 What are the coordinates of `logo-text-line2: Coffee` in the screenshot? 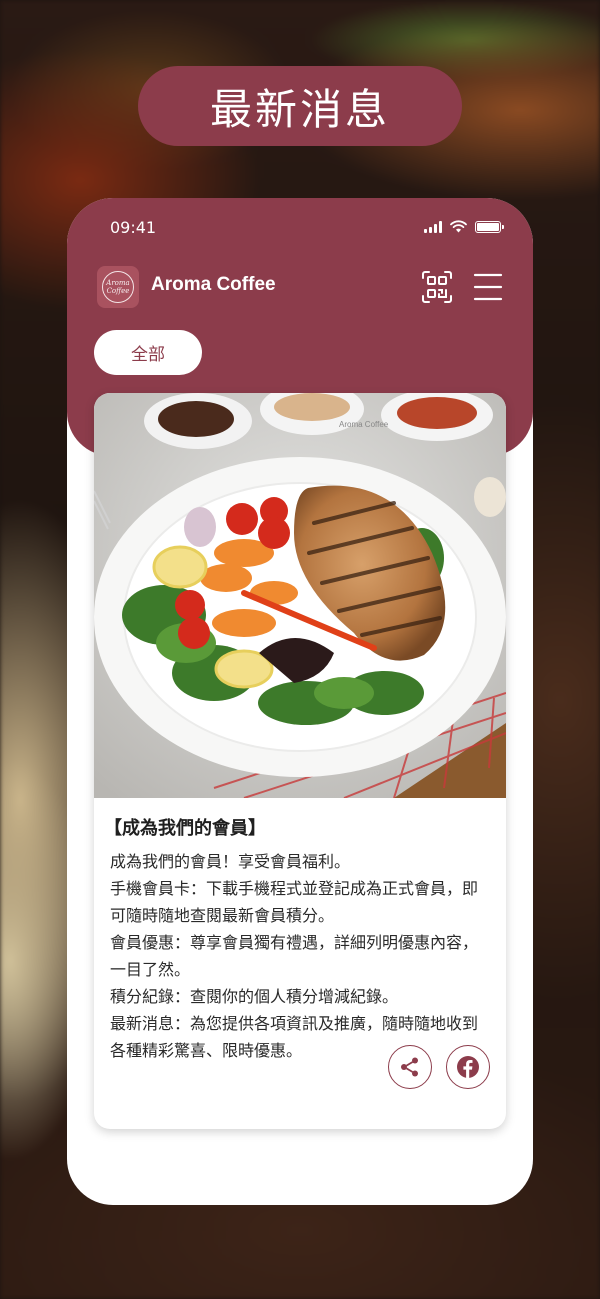 It's located at (118, 291).